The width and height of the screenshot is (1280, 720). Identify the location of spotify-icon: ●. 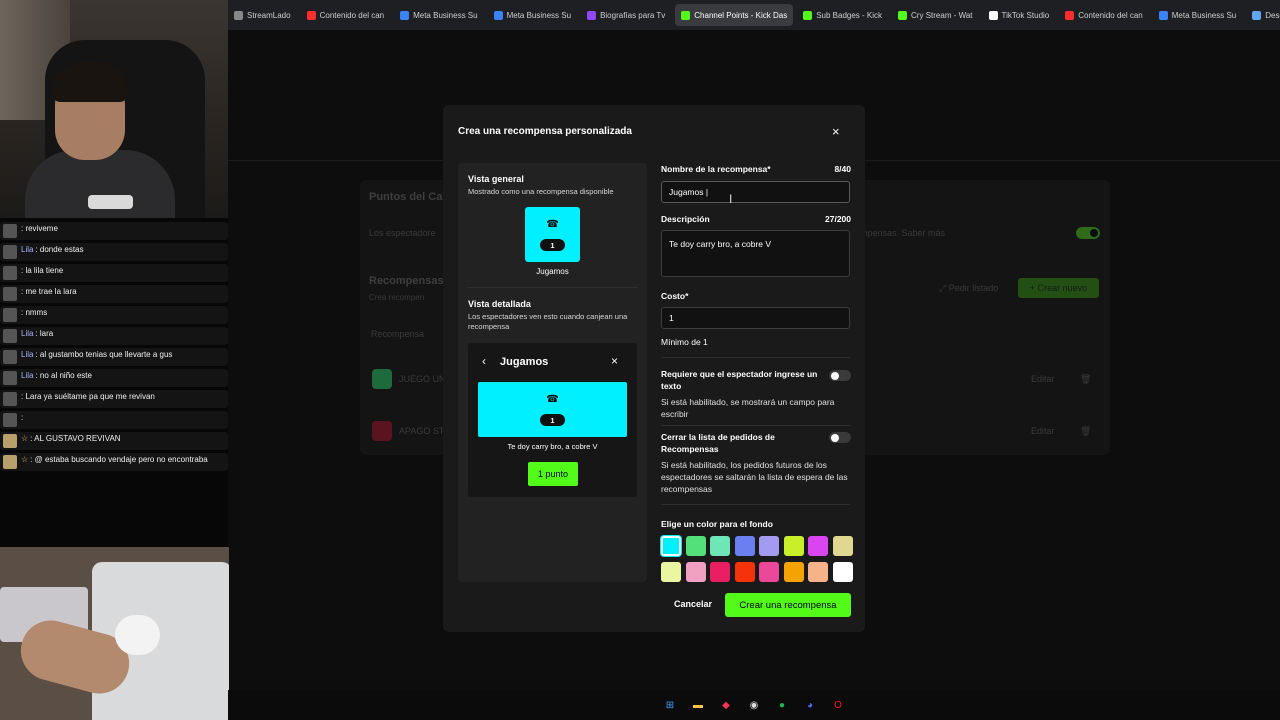
(782, 705).